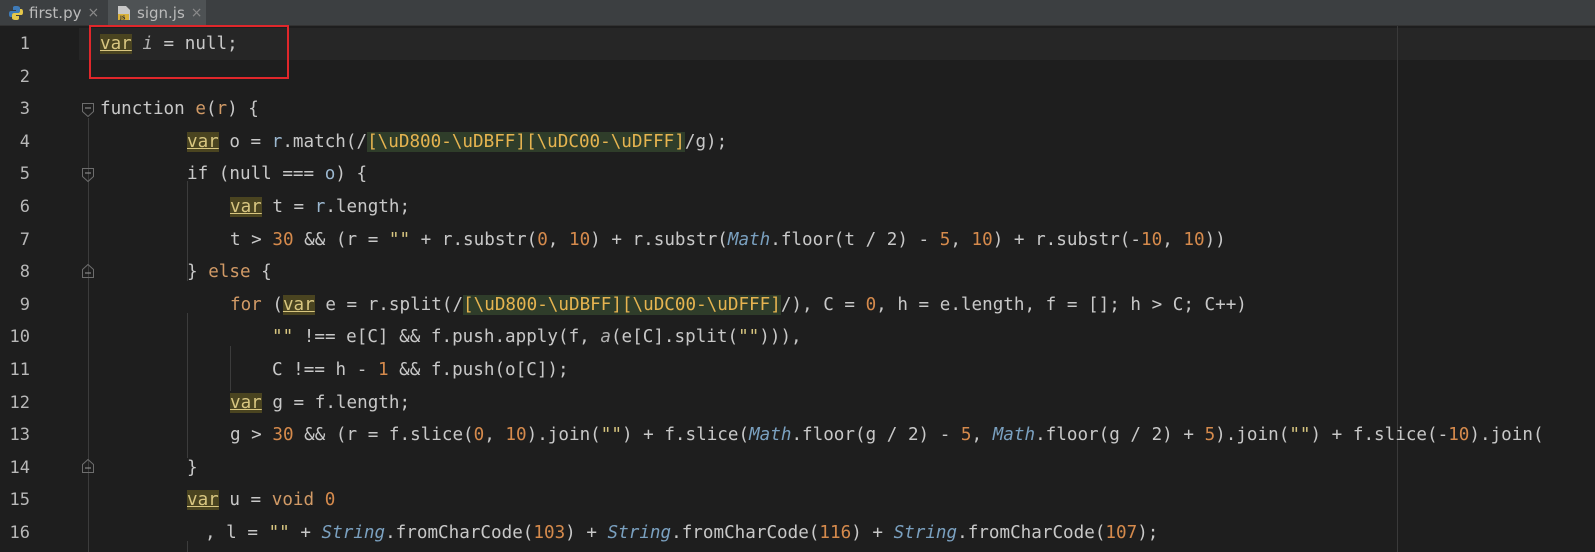 Image resolution: width=1595 pixels, height=552 pixels. Describe the element at coordinates (341, 239) in the screenshot. I see `code-text: && (r =` at that location.